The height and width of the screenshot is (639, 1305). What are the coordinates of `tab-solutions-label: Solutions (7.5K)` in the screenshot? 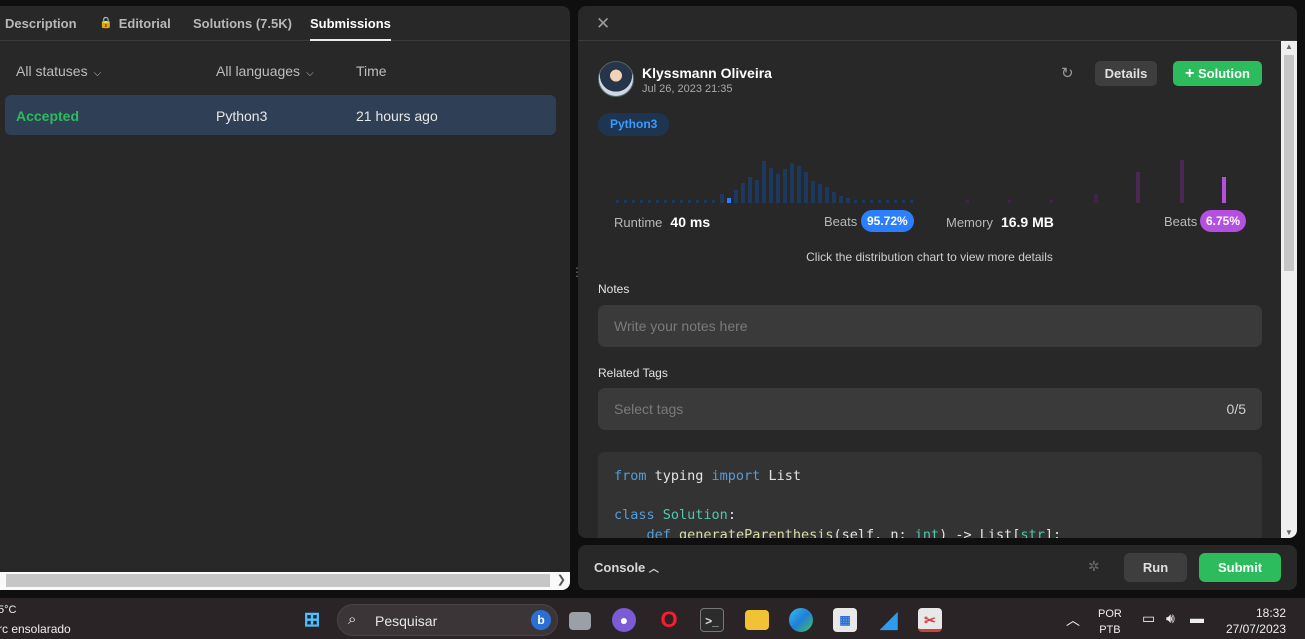 It's located at (242, 23).